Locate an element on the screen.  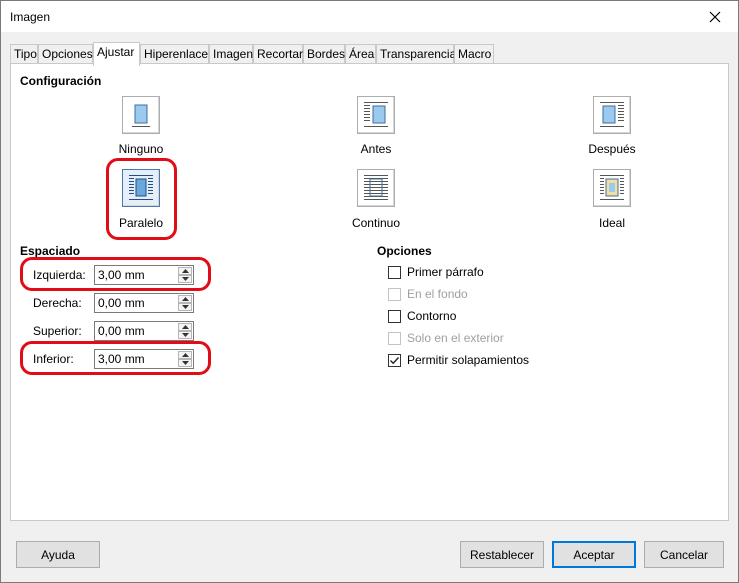
wrap-after-icon is located at coordinates (612, 114).